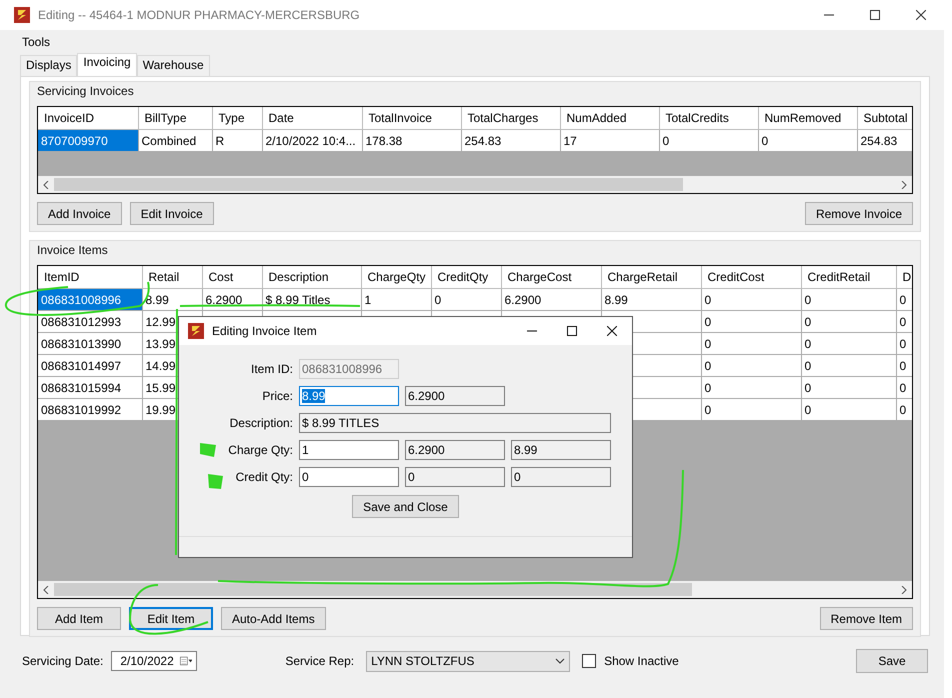 This screenshot has height=698, width=952. Describe the element at coordinates (107, 64) in the screenshot. I see `tab: Invoicing` at that location.